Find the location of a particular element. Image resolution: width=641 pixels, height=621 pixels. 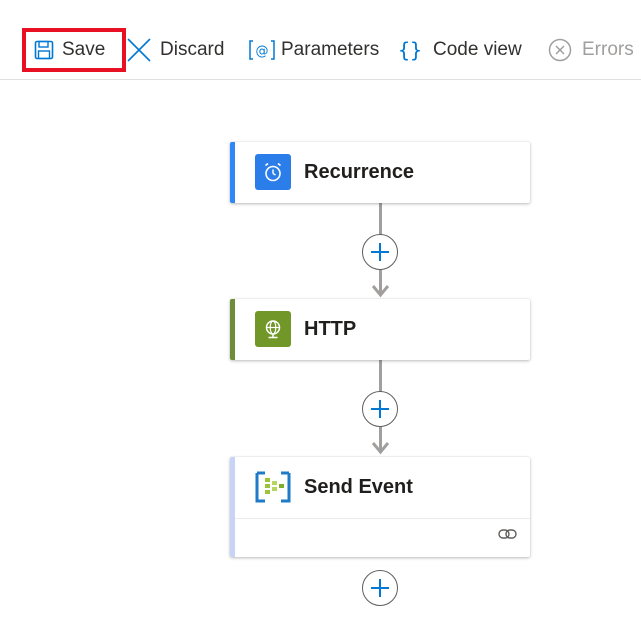

step-card-http: HTTP is located at coordinates (380, 329).